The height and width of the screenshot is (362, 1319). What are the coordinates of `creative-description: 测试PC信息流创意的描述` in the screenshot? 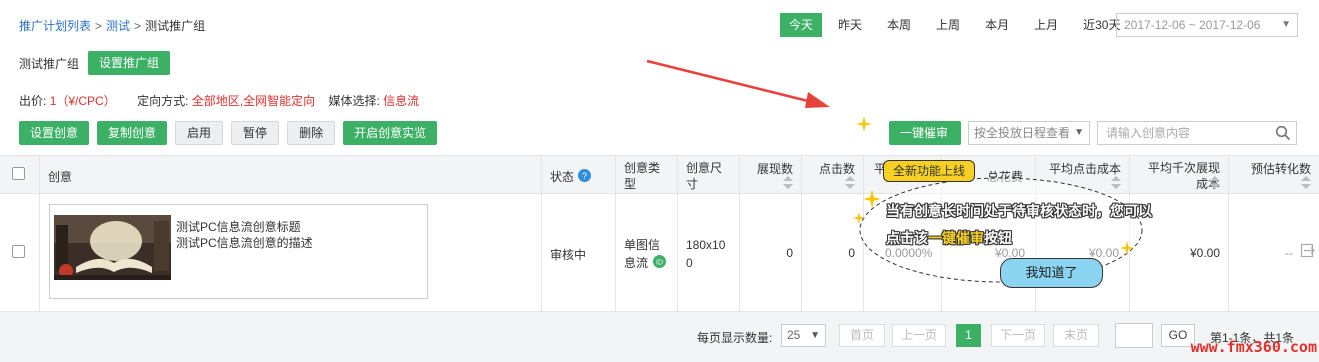 It's located at (244, 243).